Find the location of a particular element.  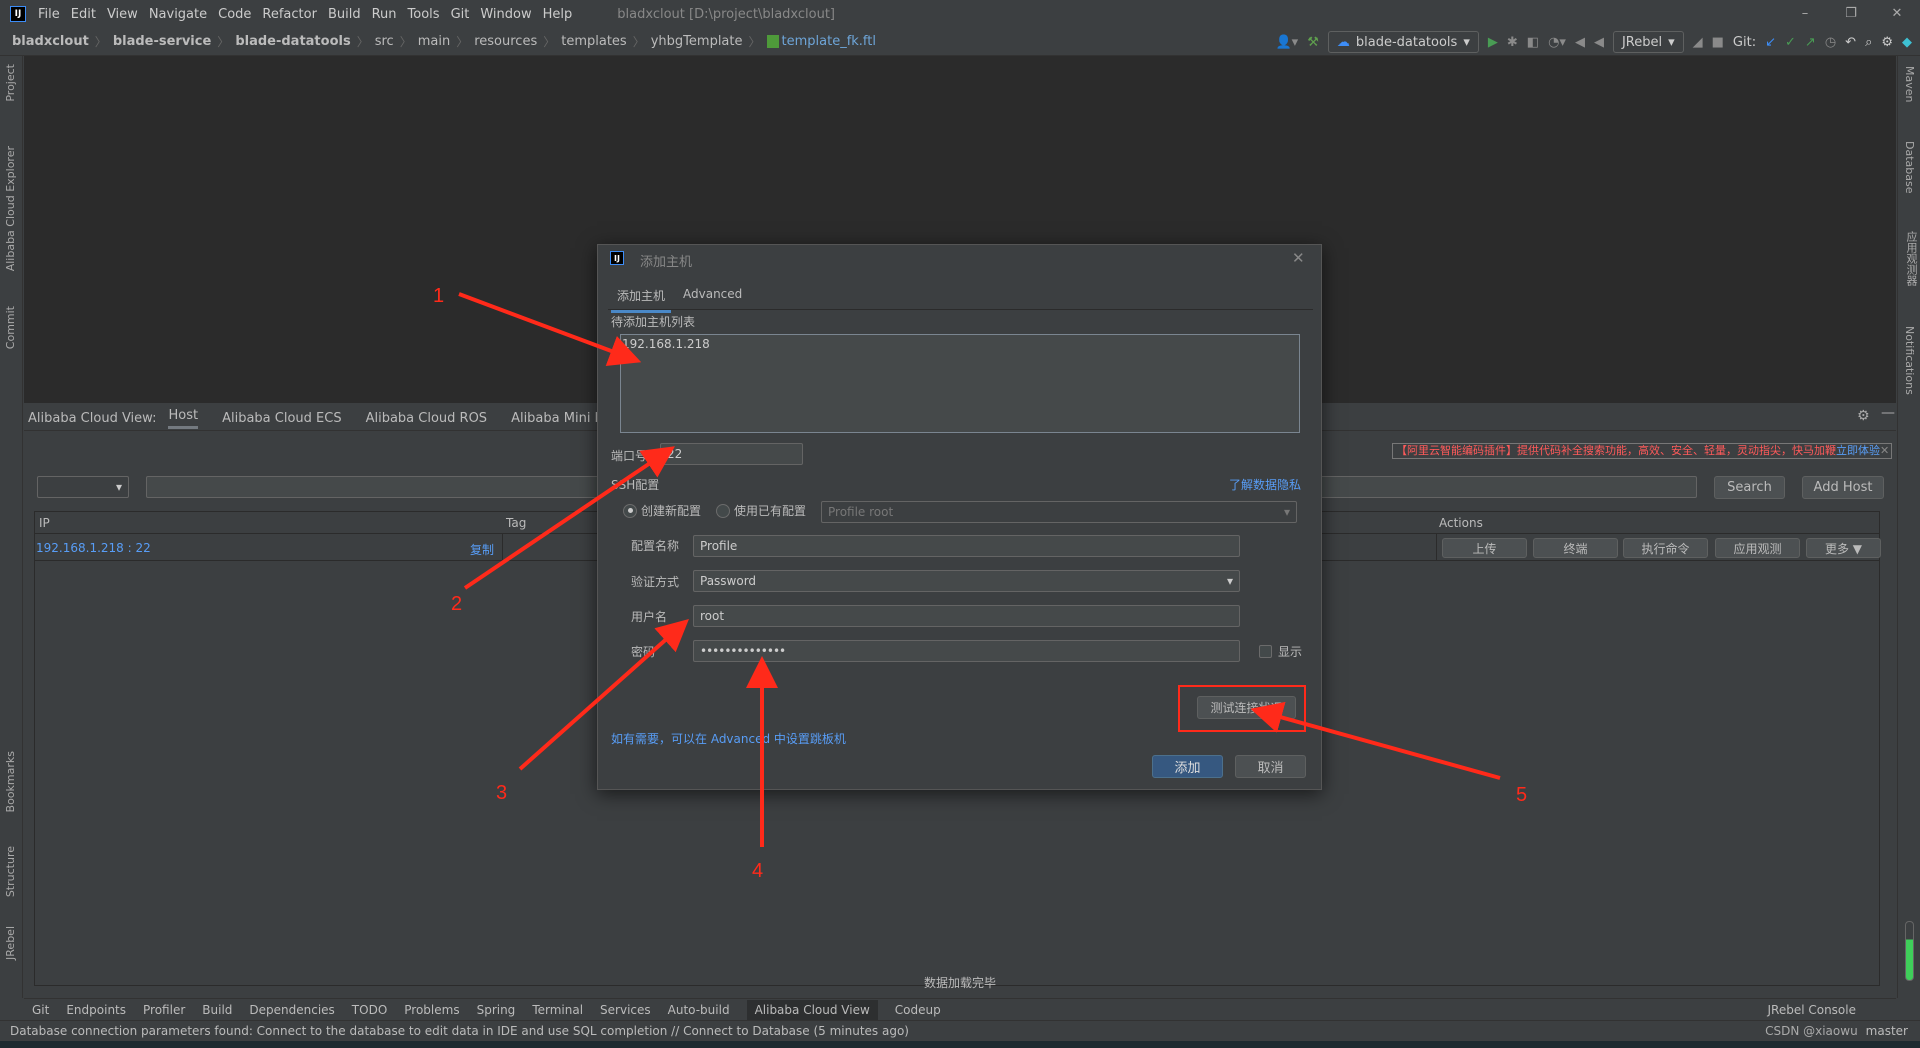

annotation-label: 2 is located at coordinates (456, 604).